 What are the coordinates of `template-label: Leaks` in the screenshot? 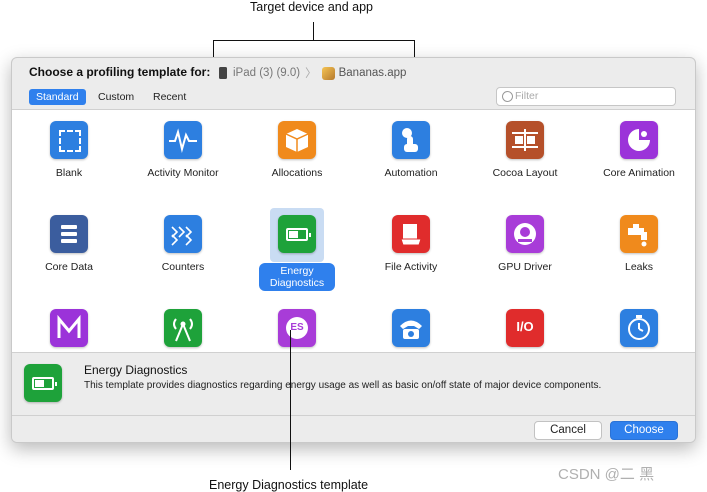 It's located at (639, 267).